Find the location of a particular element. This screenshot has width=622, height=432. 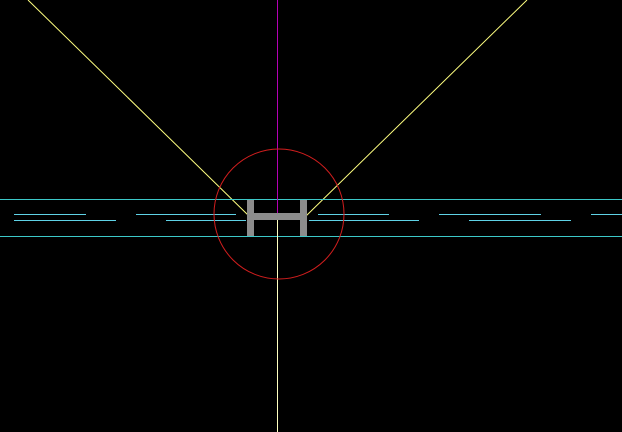

vehicle-left-rail is located at coordinates (250, 218).